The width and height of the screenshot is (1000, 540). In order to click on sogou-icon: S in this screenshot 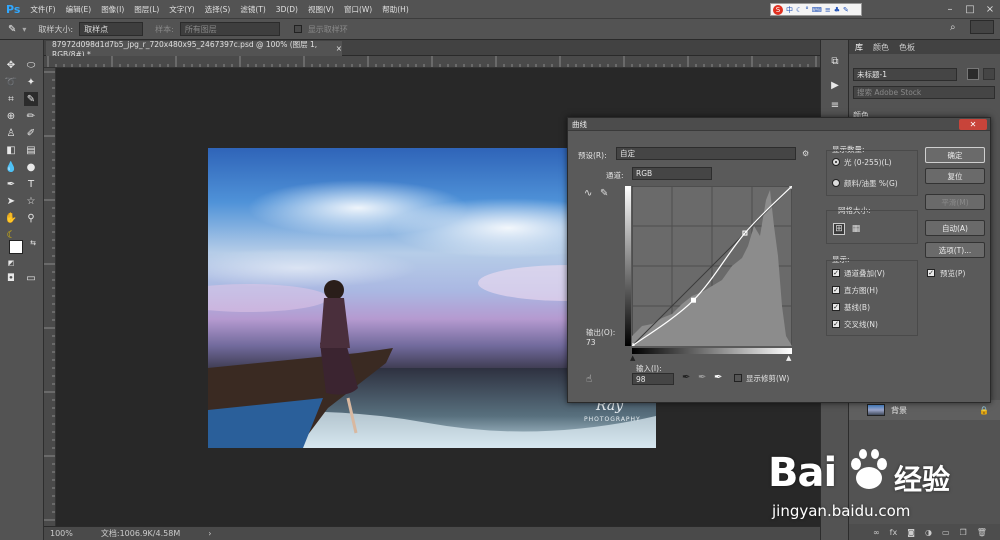, I will do `click(778, 9)`.